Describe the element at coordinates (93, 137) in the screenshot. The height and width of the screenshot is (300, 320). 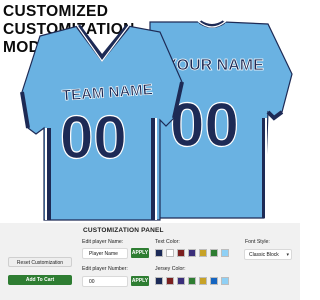
I see `front-number: 00` at that location.